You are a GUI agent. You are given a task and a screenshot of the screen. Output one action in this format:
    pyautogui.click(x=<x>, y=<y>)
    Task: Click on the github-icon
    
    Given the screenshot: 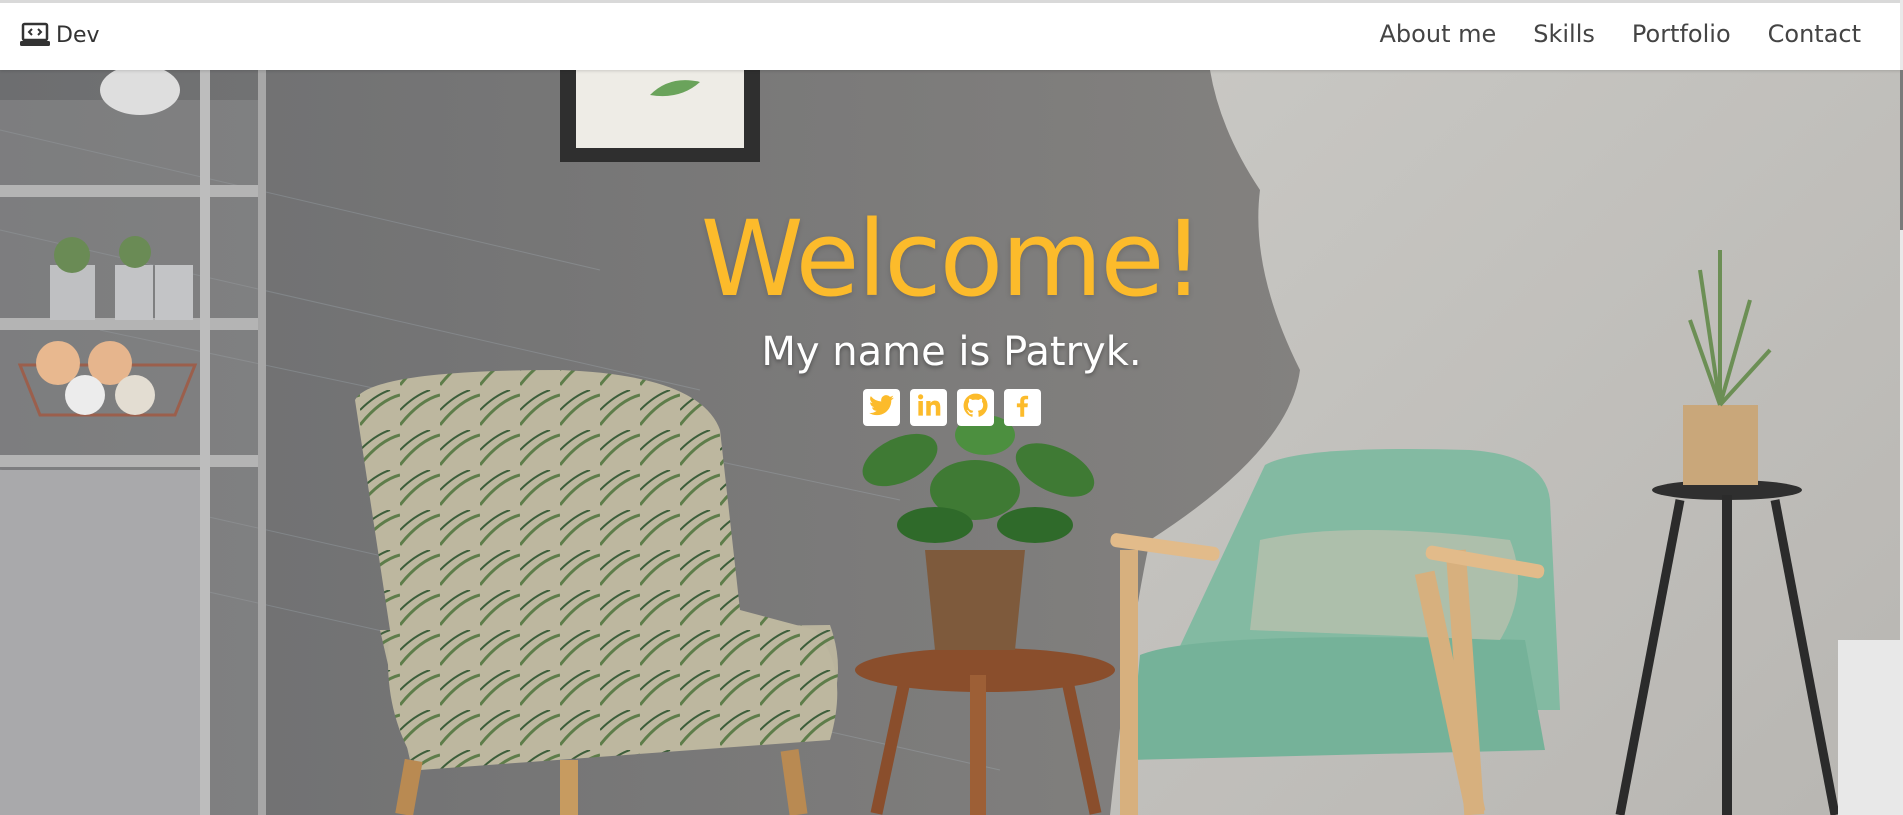 What is the action you would take?
    pyautogui.click(x=975, y=407)
    